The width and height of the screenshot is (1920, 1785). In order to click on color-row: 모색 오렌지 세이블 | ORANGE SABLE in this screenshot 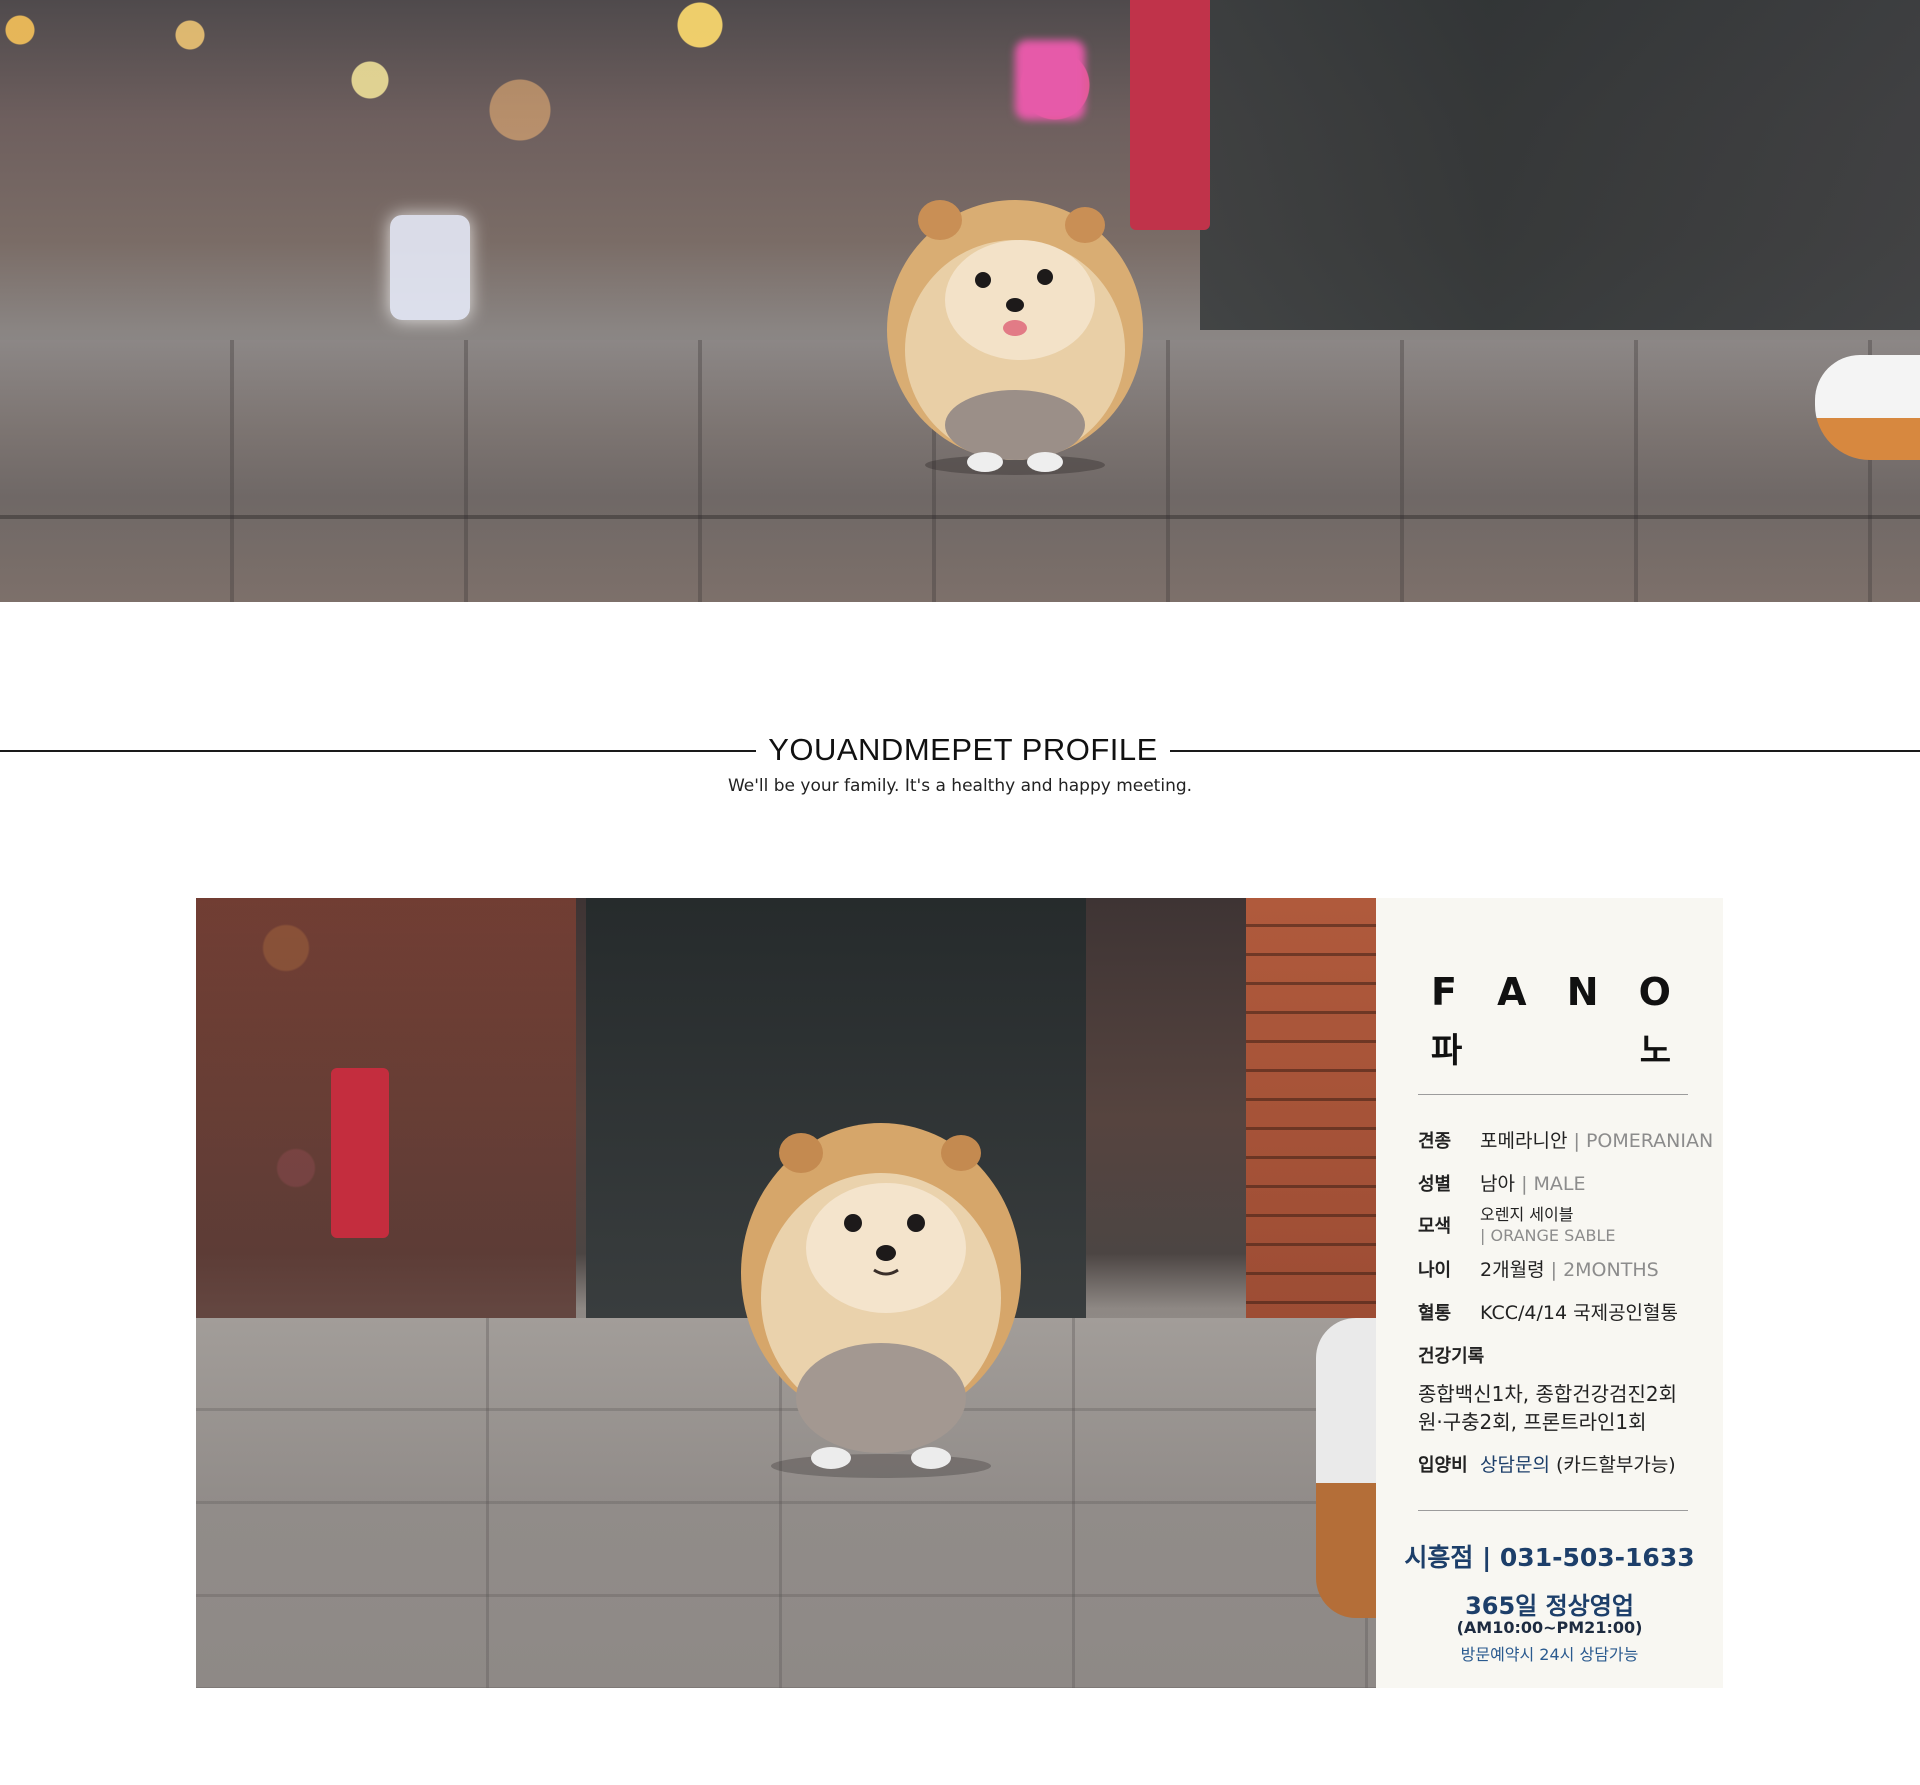, I will do `click(1568, 1225)`.